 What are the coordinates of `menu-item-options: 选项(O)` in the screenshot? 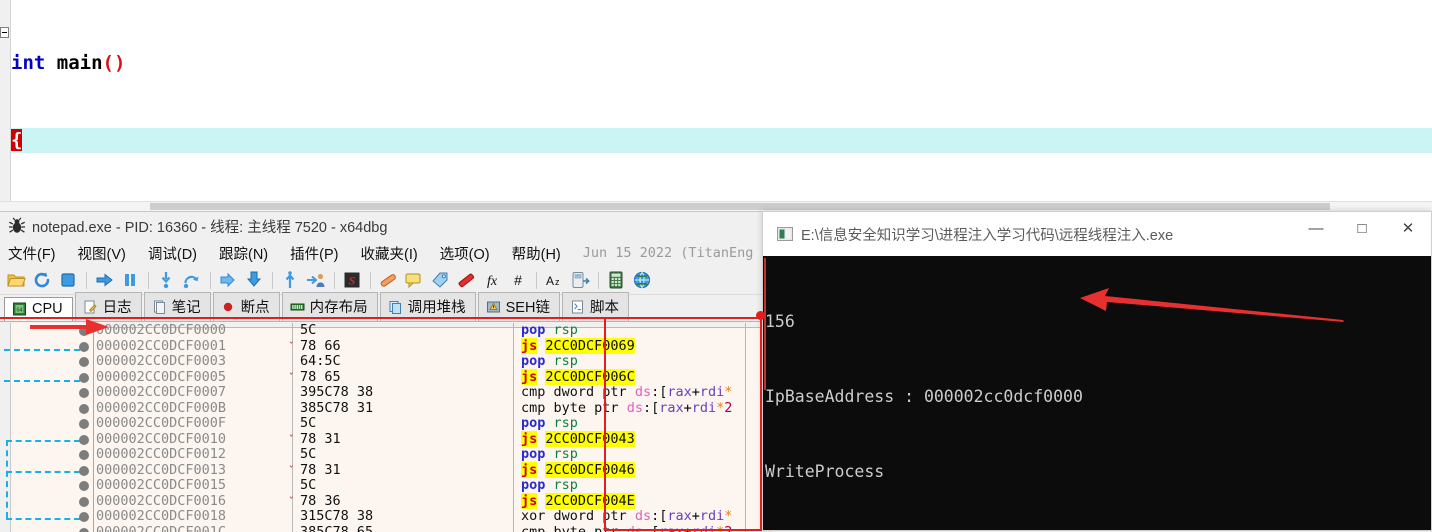 It's located at (465, 253).